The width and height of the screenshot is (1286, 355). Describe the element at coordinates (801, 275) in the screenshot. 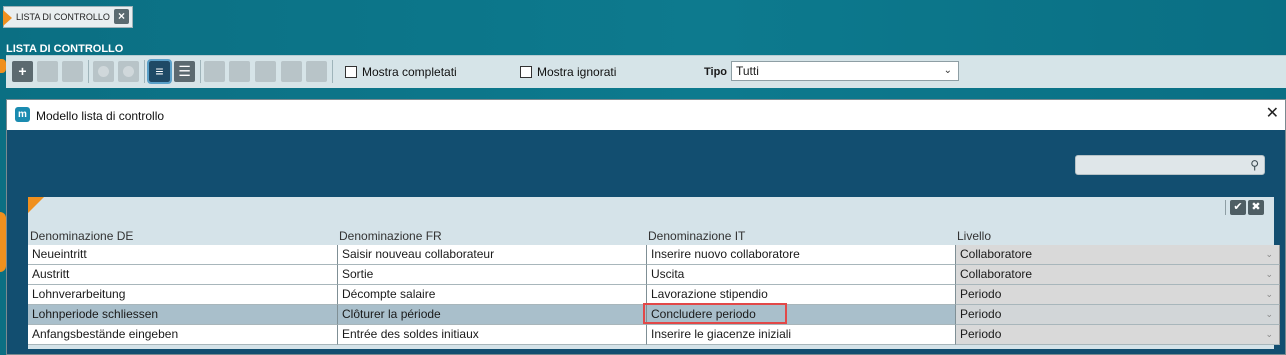

I see `cell-it: Uscita` at that location.